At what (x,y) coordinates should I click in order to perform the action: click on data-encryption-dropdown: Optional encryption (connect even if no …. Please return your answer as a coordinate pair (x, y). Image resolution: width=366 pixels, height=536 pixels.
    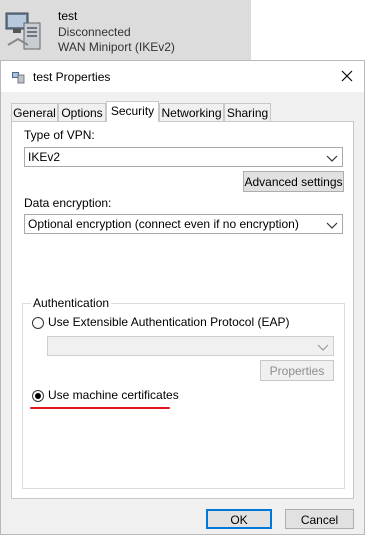
    Looking at the image, I should click on (183, 224).